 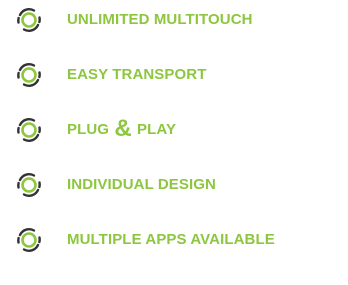 What do you see at coordinates (90, 129) in the screenshot?
I see `feature-label-prefix: PLUG` at bounding box center [90, 129].